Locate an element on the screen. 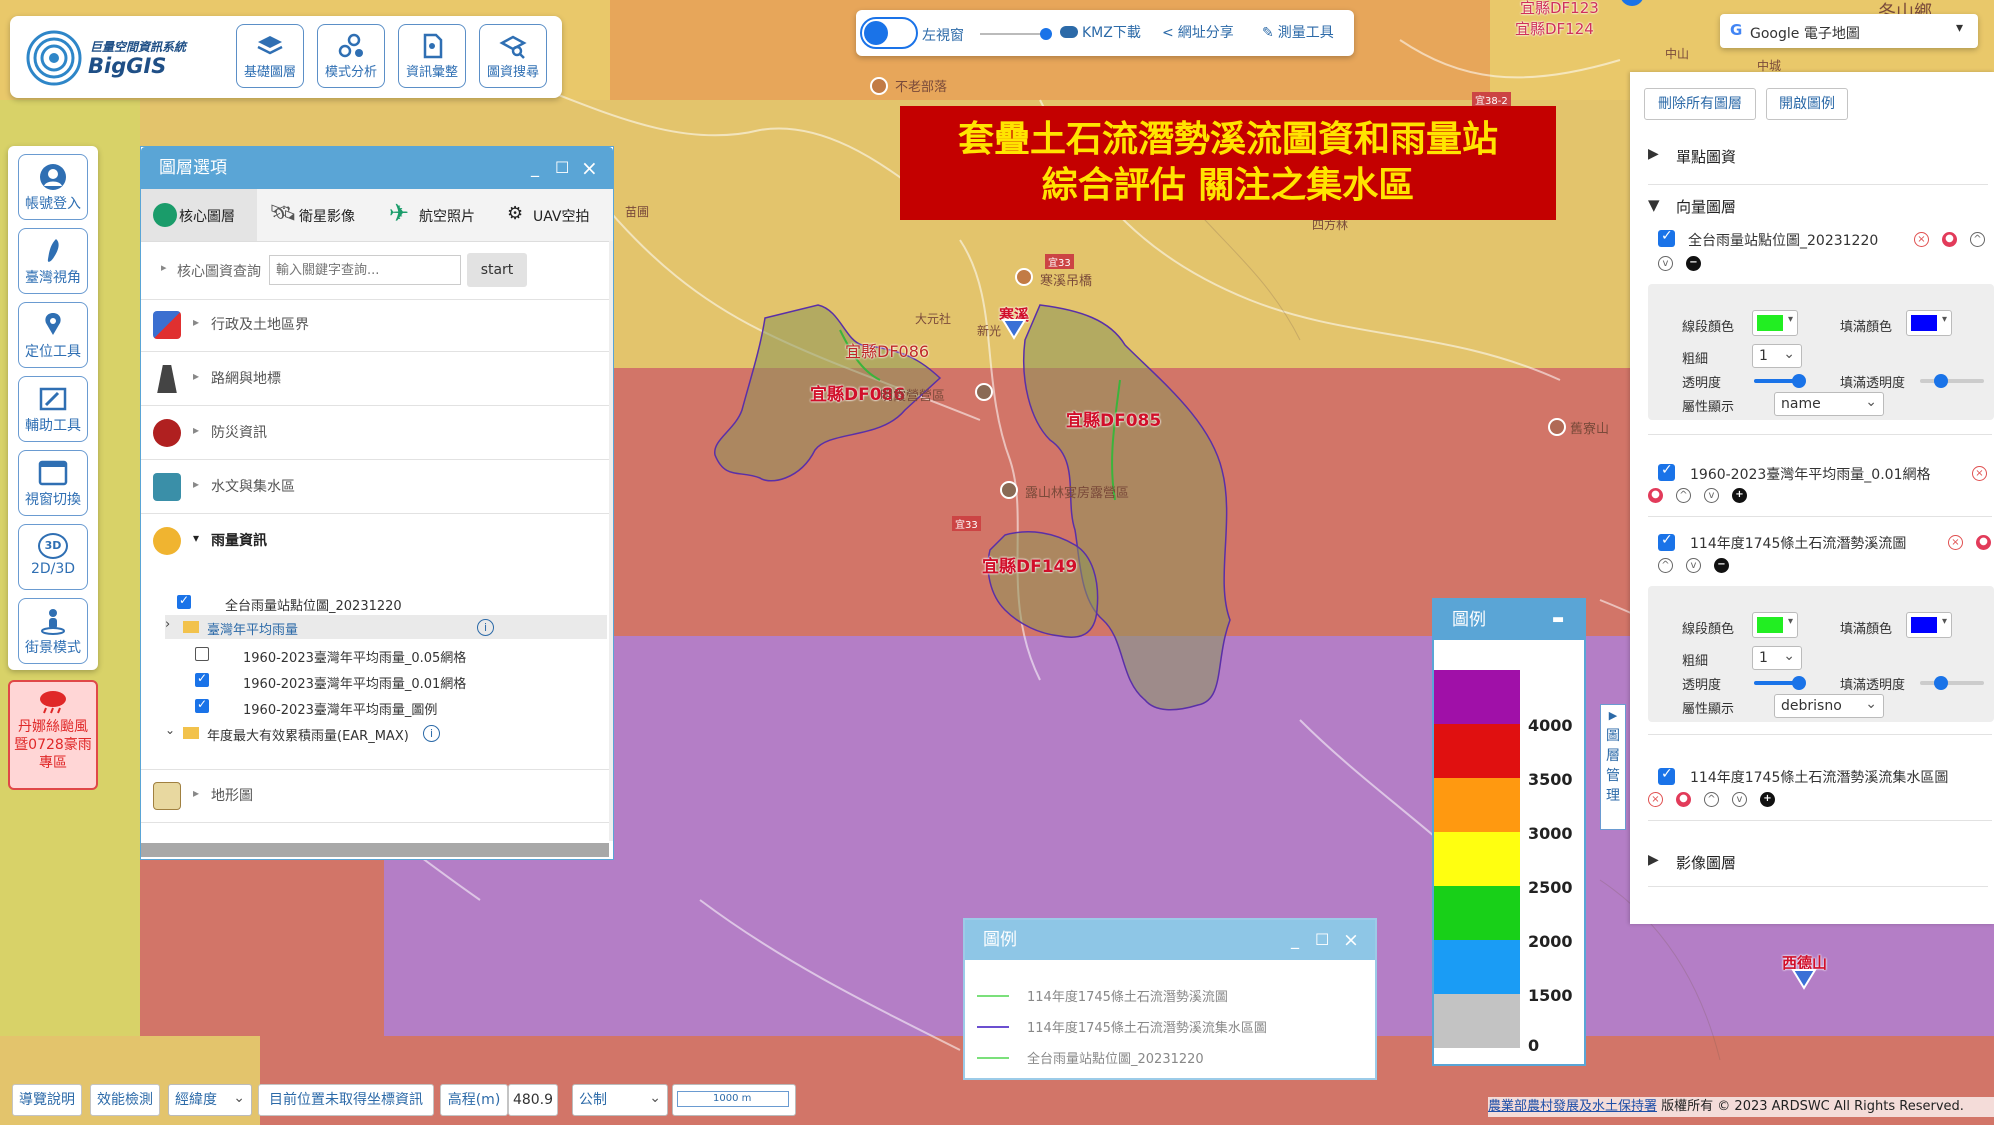 This screenshot has width=1994, height=1125. layer-legend-header: 圖例 _ ☐ × is located at coordinates (1170, 940).